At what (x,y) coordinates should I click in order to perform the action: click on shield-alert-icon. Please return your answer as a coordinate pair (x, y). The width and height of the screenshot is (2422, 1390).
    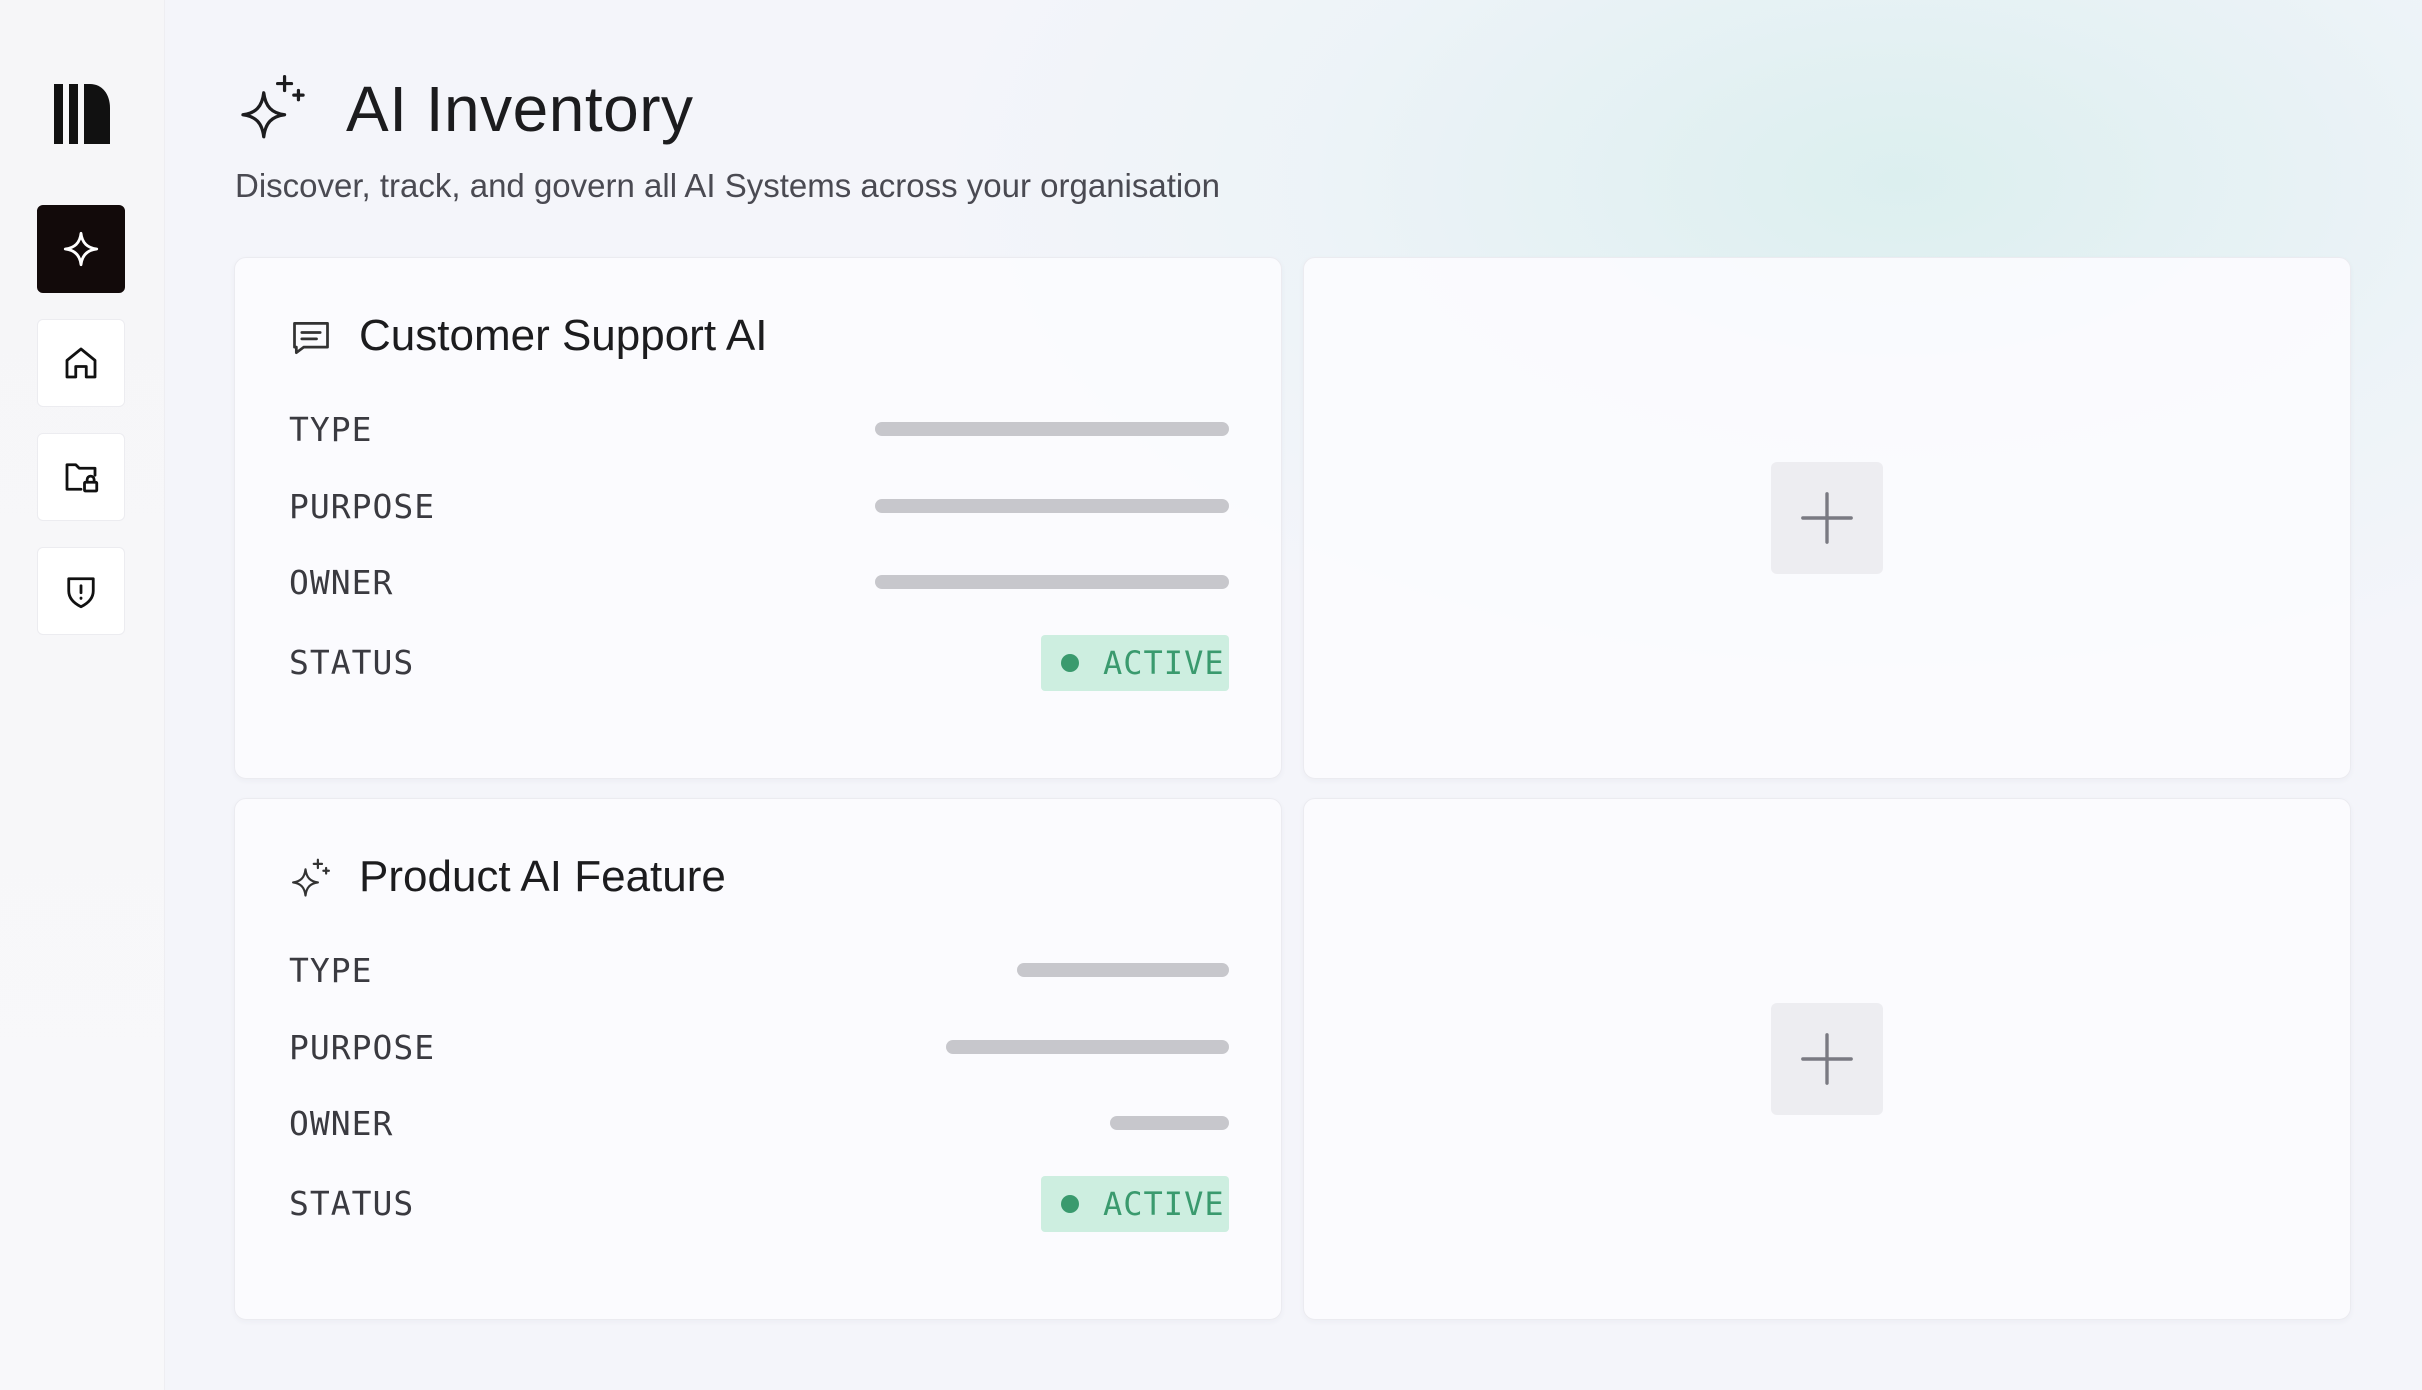
    Looking at the image, I should click on (81, 593).